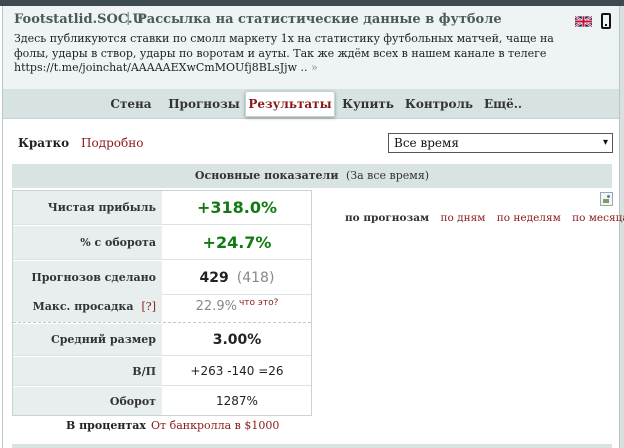 This screenshot has height=448, width=624. Describe the element at coordinates (87, 242) in the screenshot. I see `stat-label: % с оборота` at that location.